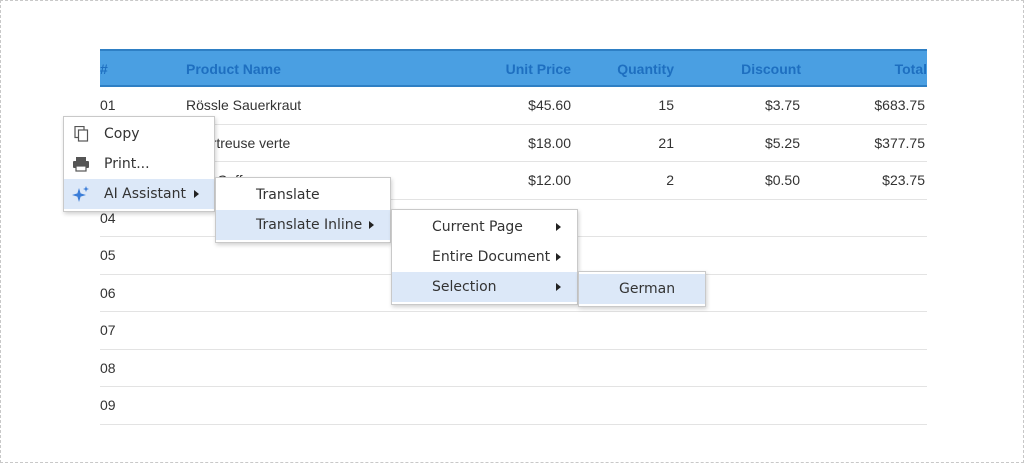  I want to click on sparkle-icon, so click(80, 194).